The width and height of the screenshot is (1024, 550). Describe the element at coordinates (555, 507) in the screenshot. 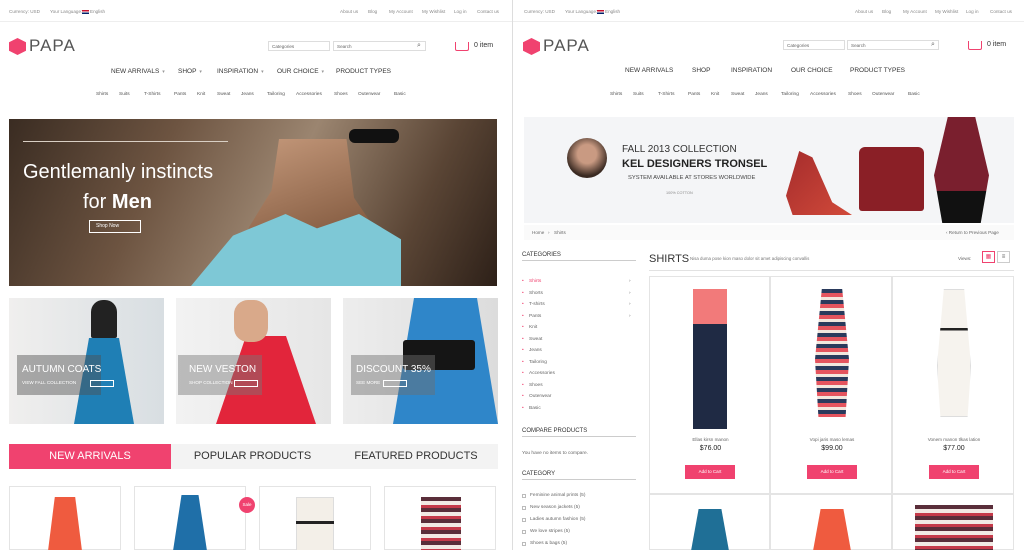

I see `filter-item: New season jackets (5)` at that location.